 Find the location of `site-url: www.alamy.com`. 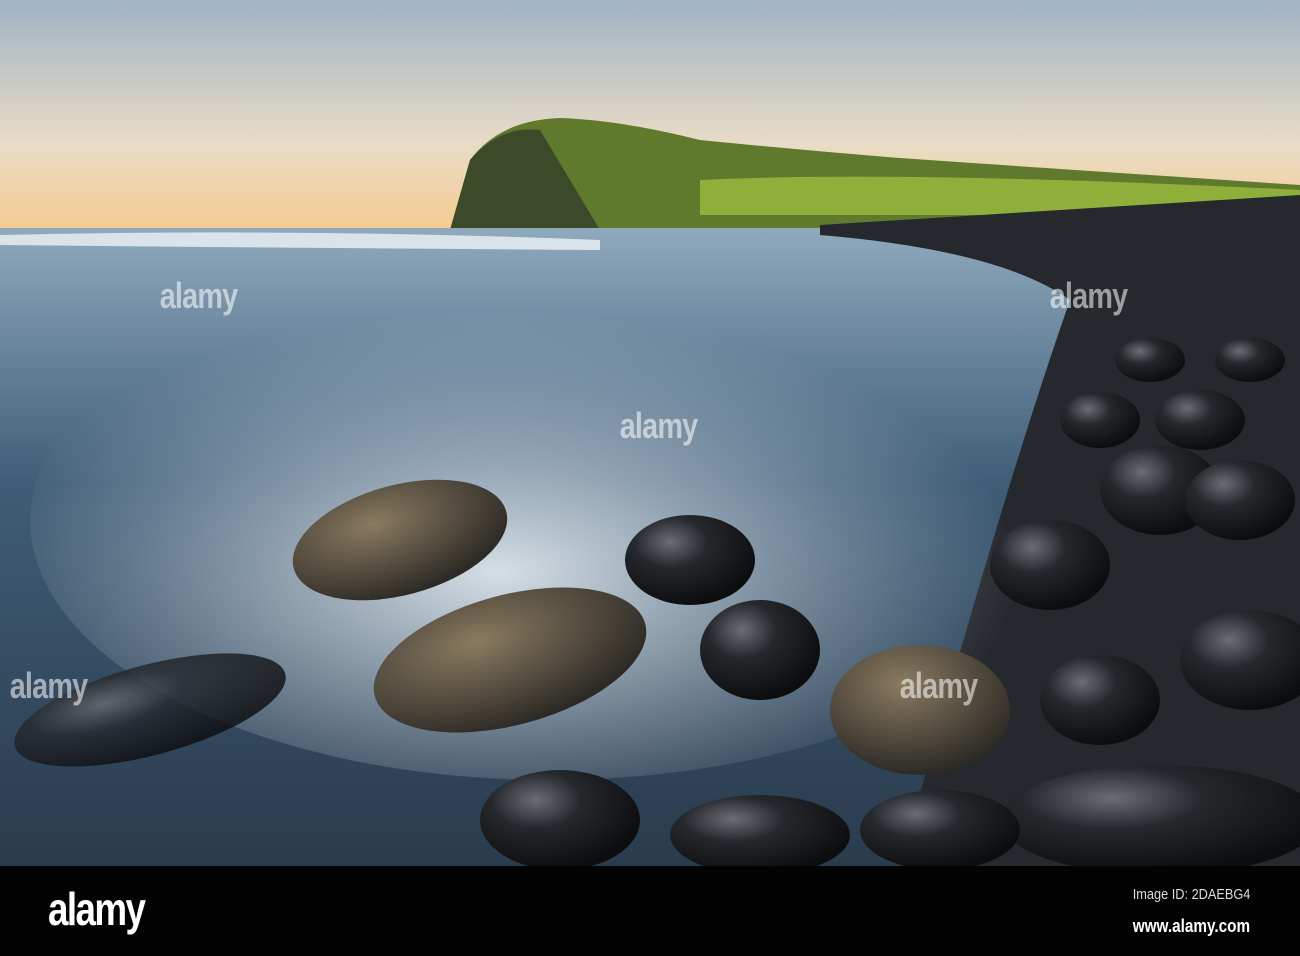

site-url: www.alamy.com is located at coordinates (1191, 926).